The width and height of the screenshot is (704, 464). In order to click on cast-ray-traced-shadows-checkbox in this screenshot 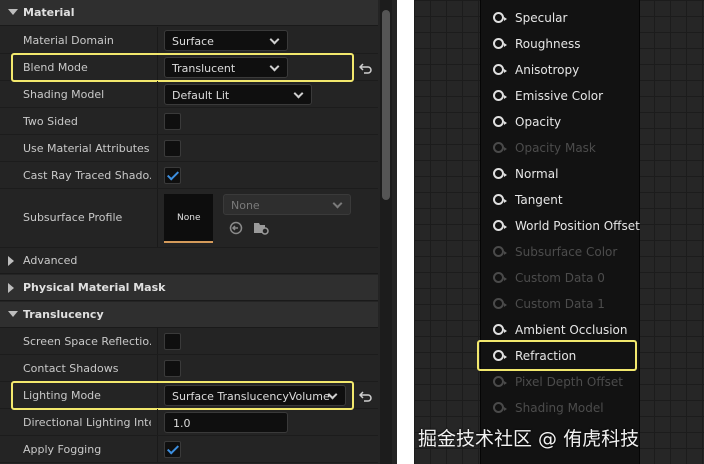, I will do `click(172, 175)`.